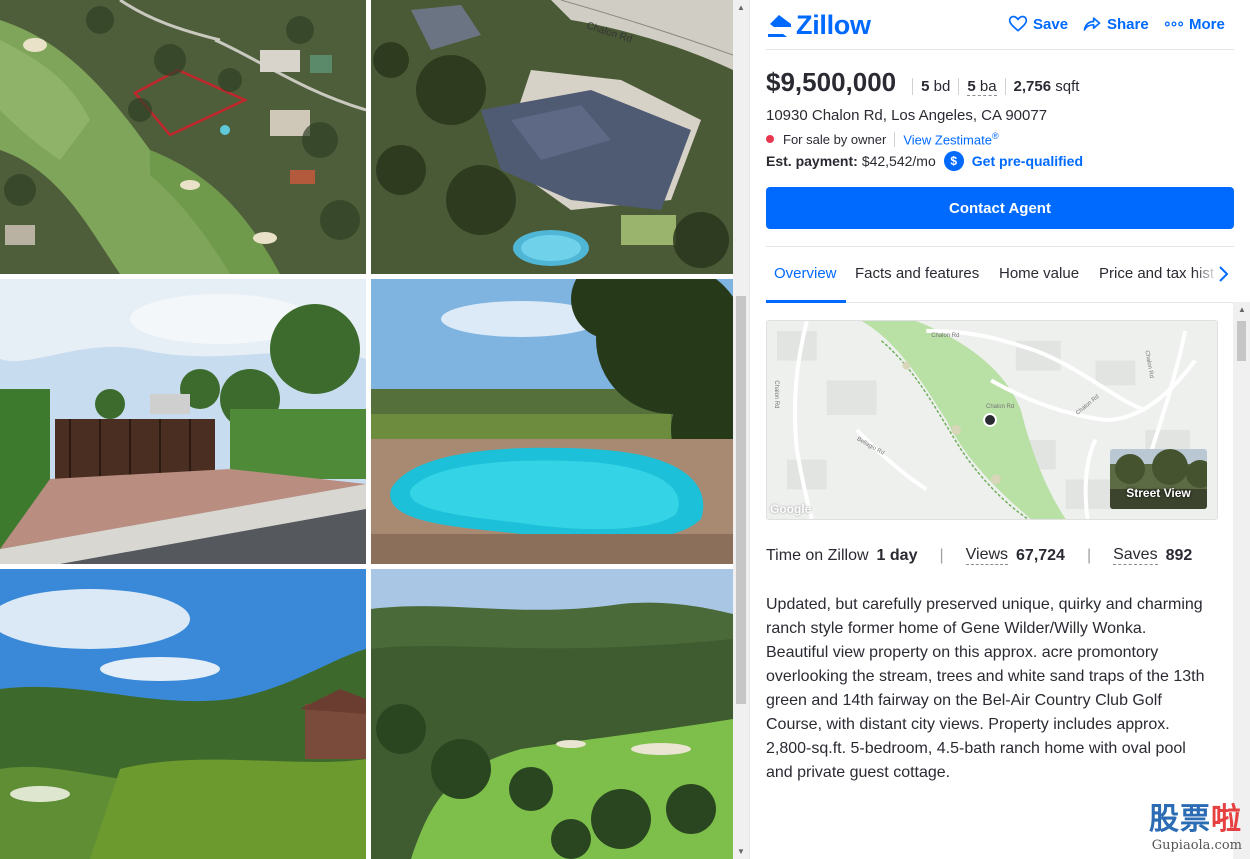  I want to click on price-facts-row: $9,500,000 5 bd 5 ba 2,756 sqft, so click(926, 82).